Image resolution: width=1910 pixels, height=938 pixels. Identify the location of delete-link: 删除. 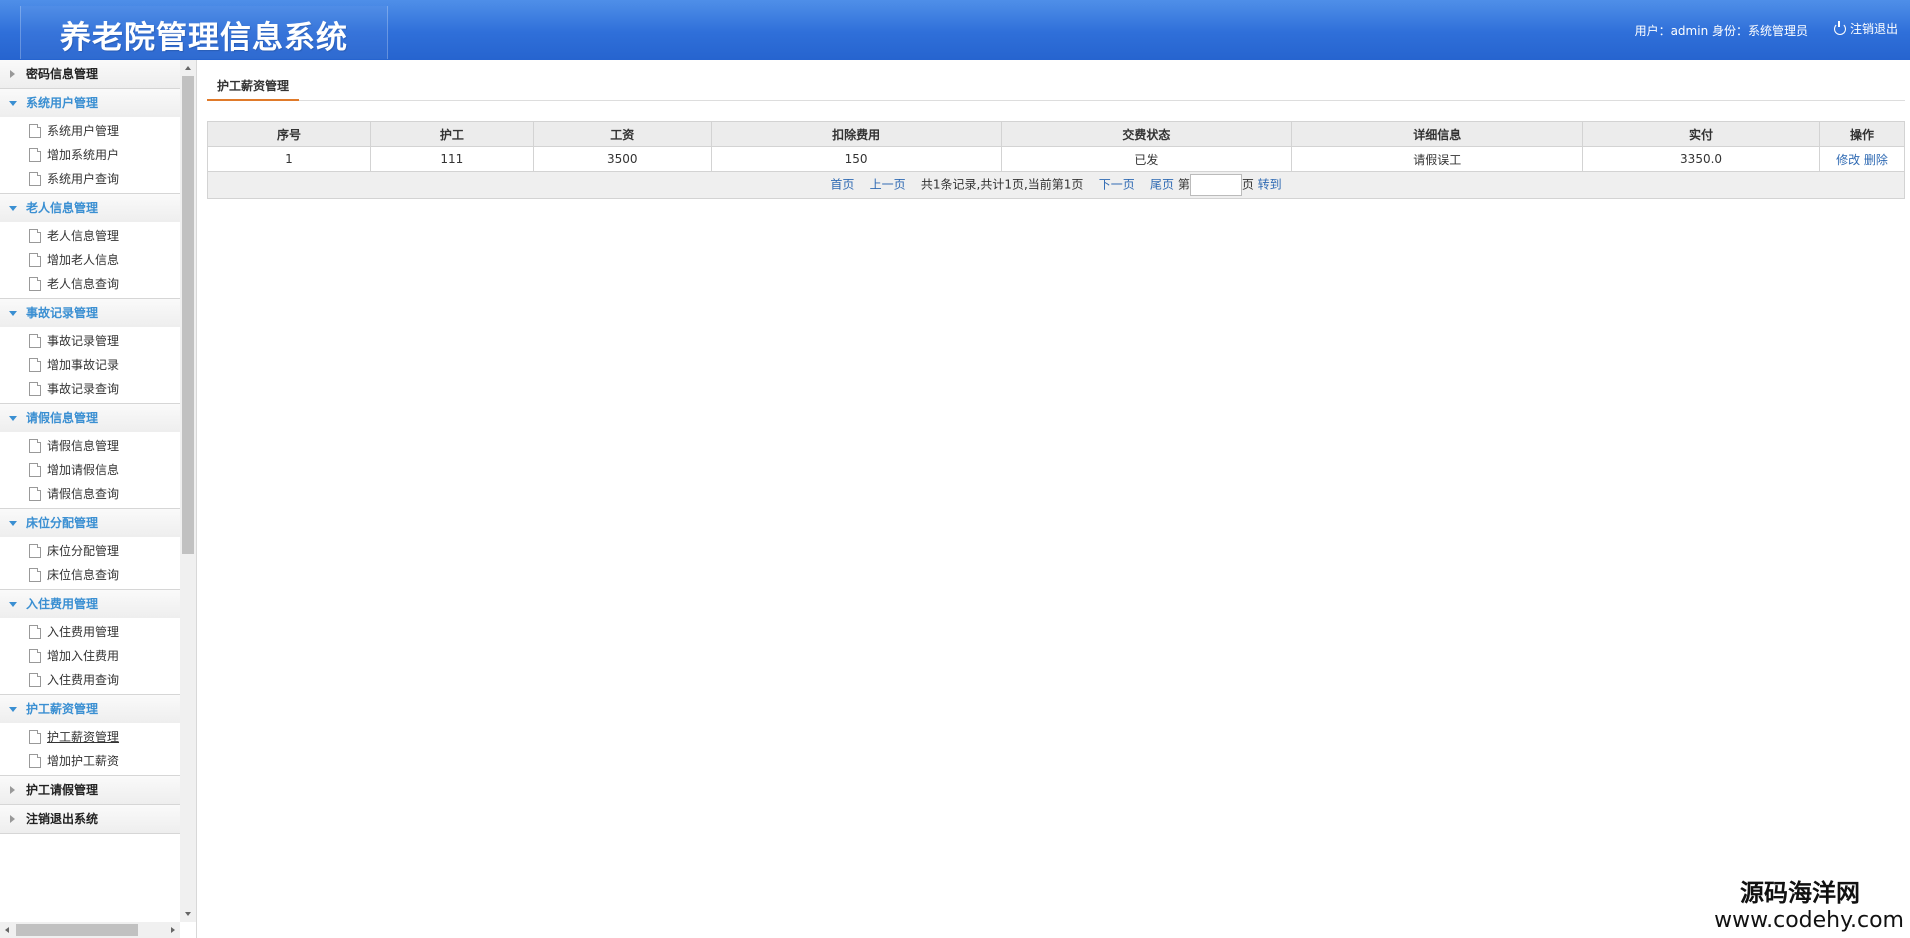
(1876, 160).